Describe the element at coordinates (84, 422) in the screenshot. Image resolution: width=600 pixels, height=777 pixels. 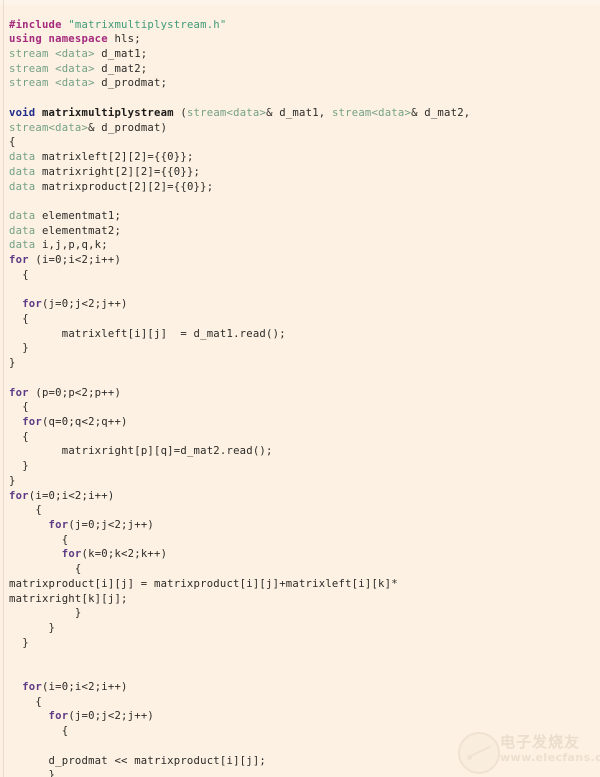
I see `code-token-pl: (q=0;q<2;q++)` at that location.